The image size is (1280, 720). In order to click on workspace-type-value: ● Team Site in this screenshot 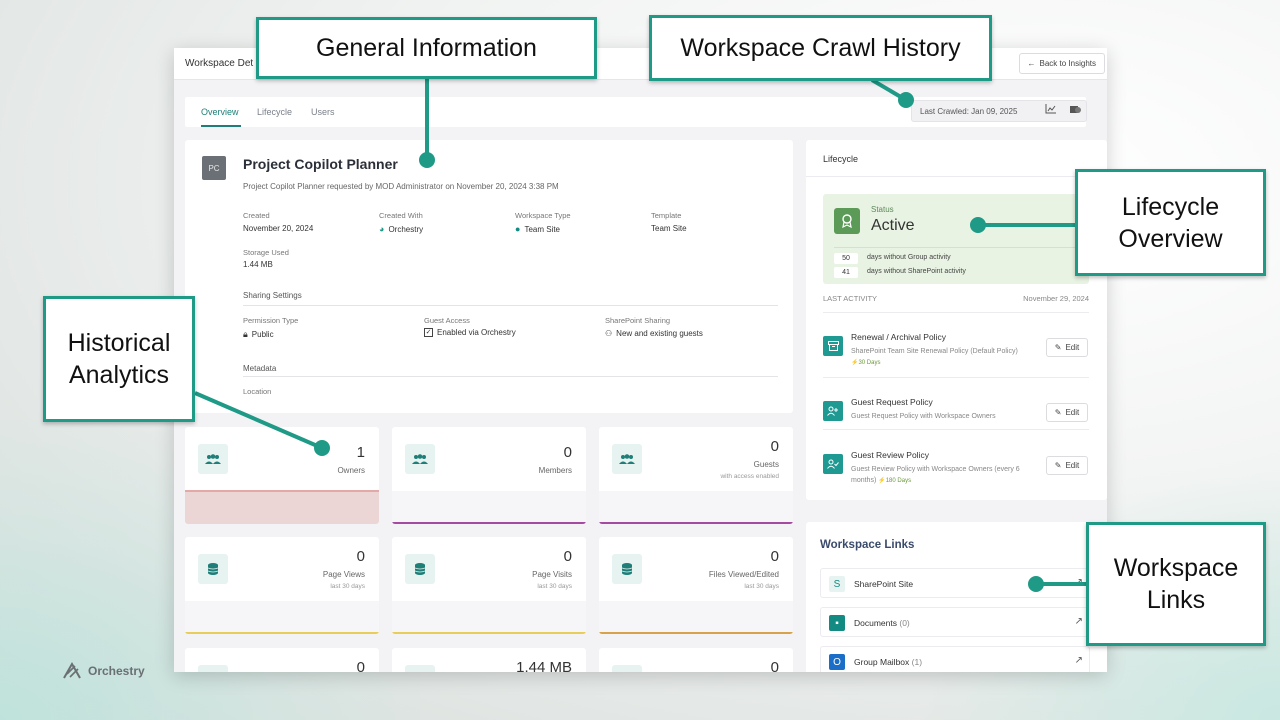, I will do `click(537, 229)`.